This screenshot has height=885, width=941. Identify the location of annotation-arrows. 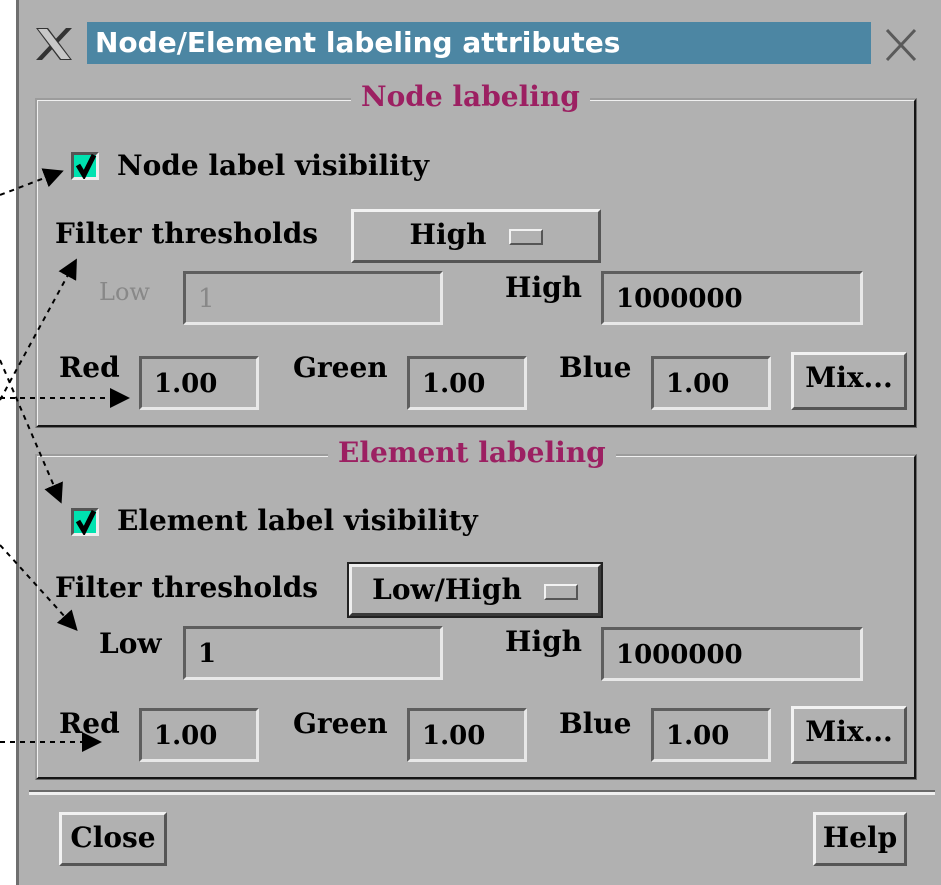
(65, 460).